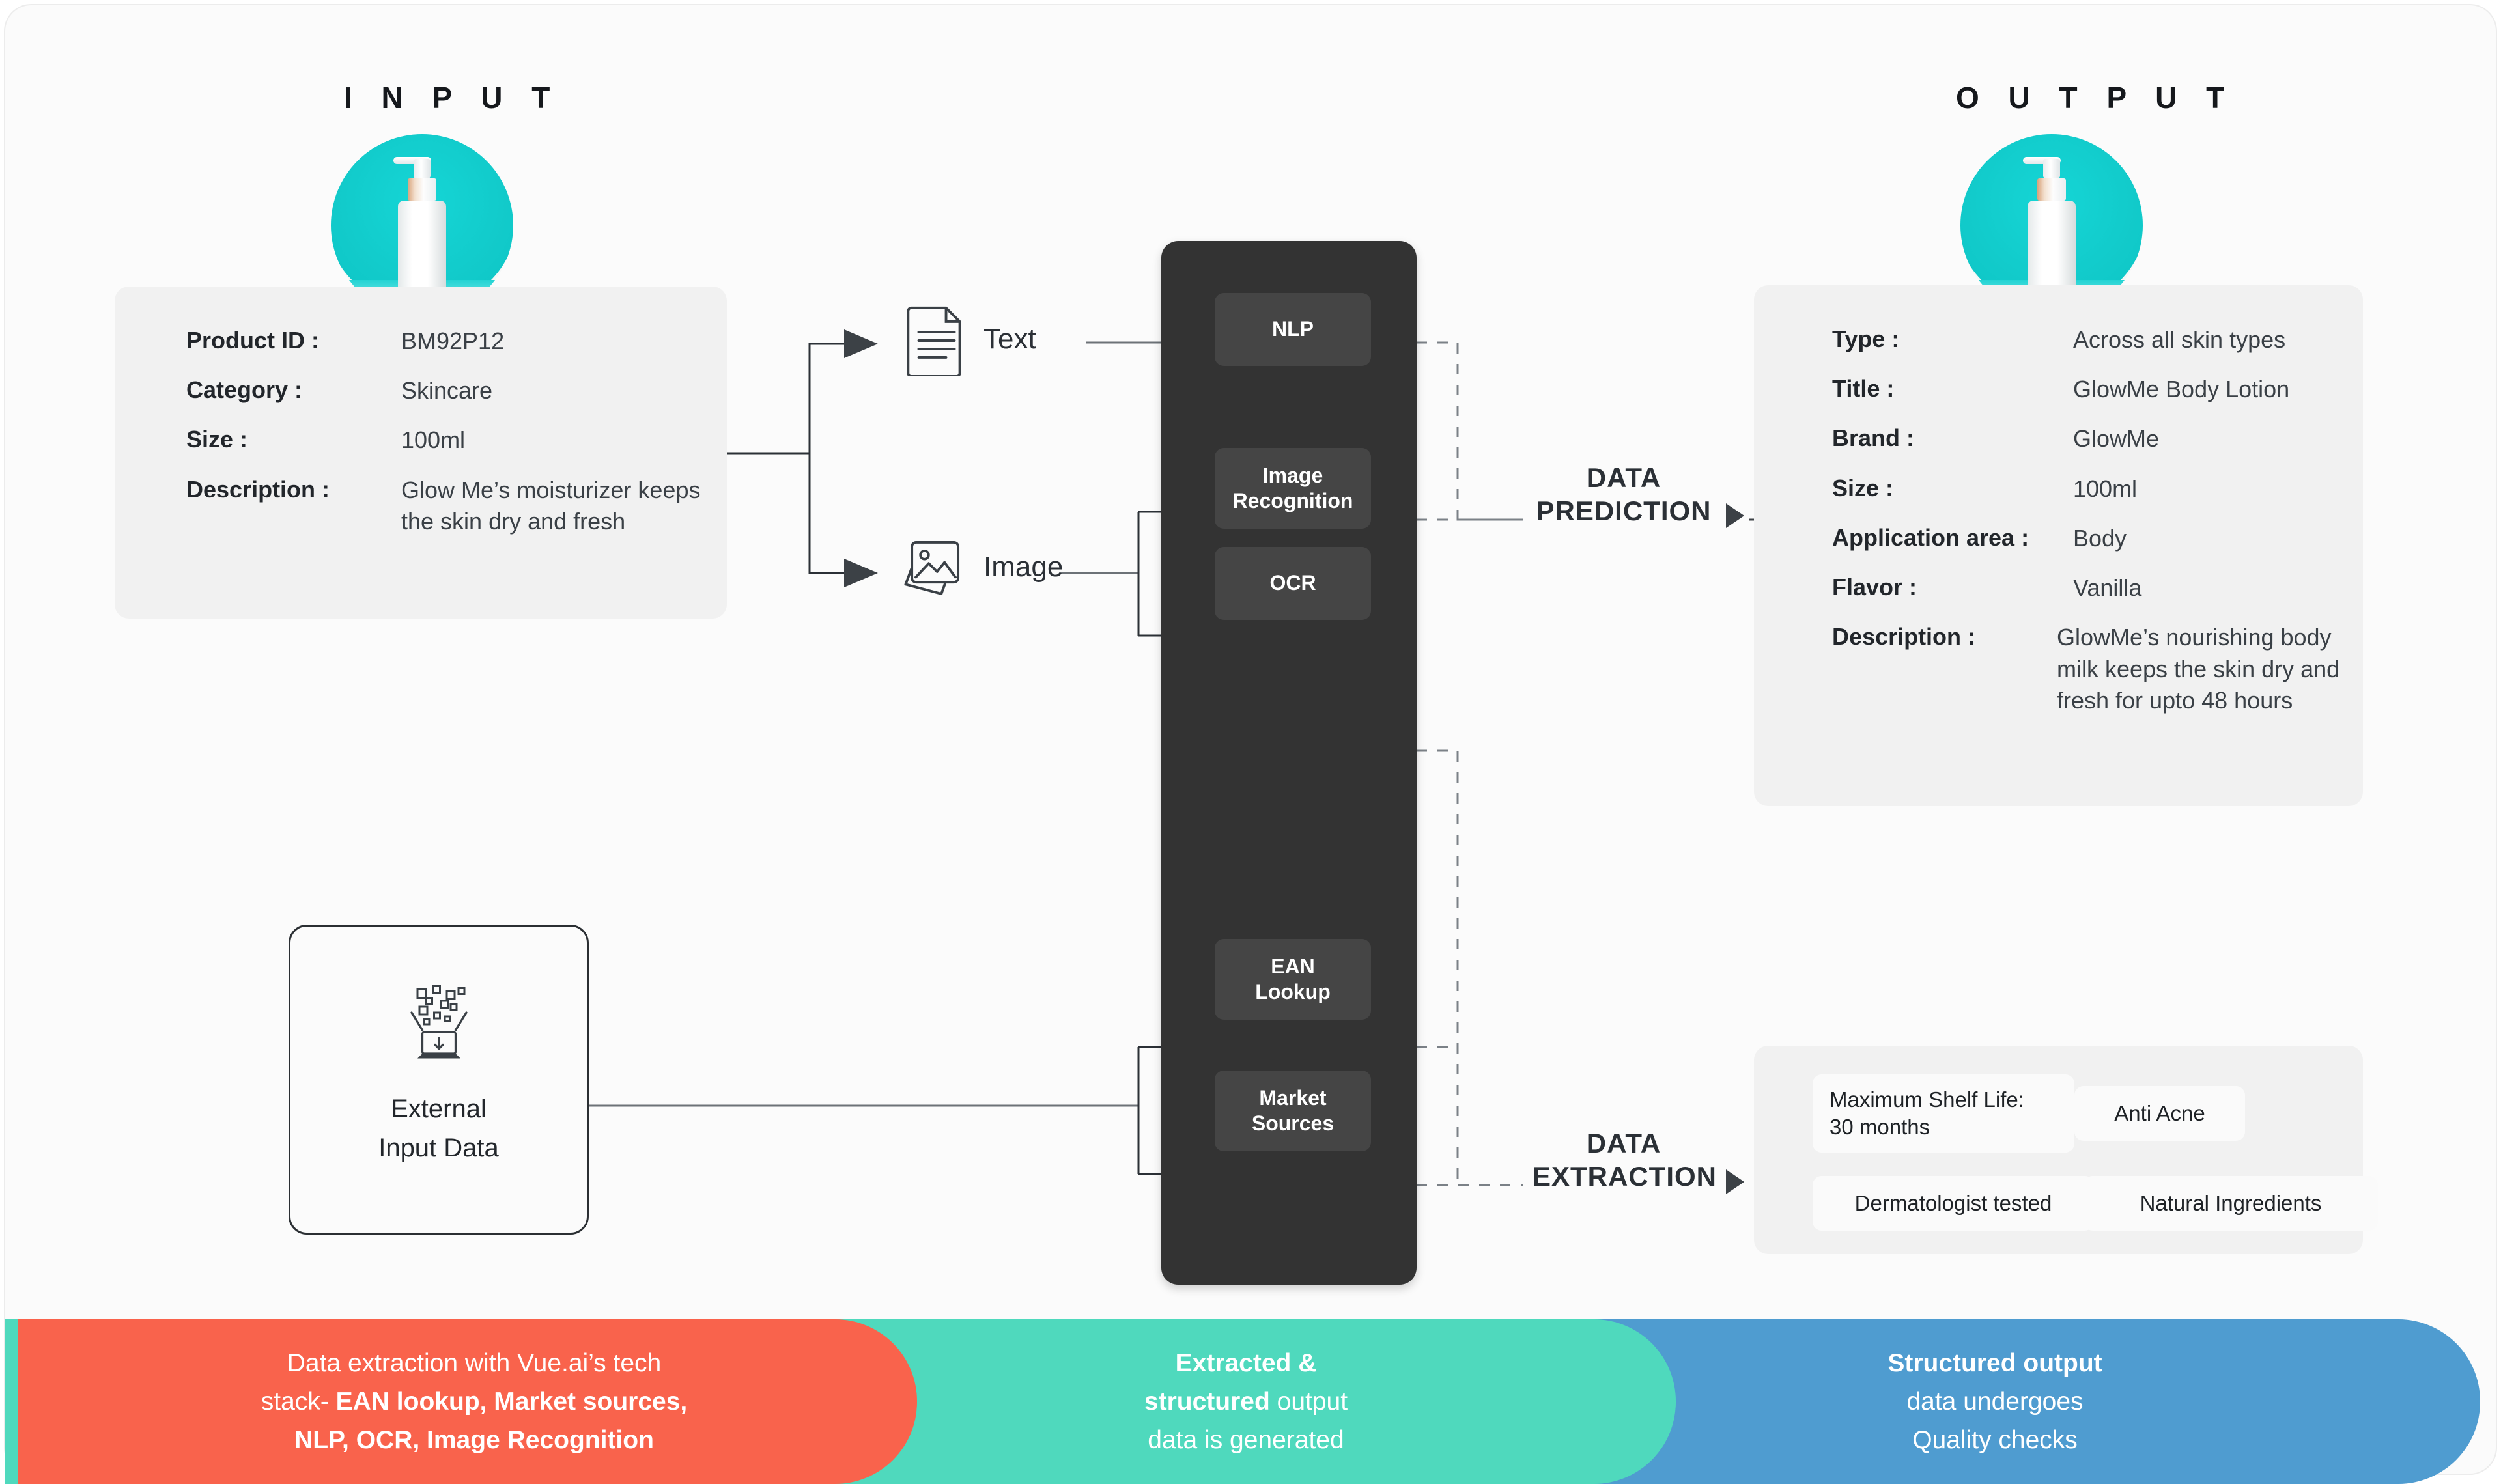  I want to click on output-row: Application area : Body, so click(2097, 539).